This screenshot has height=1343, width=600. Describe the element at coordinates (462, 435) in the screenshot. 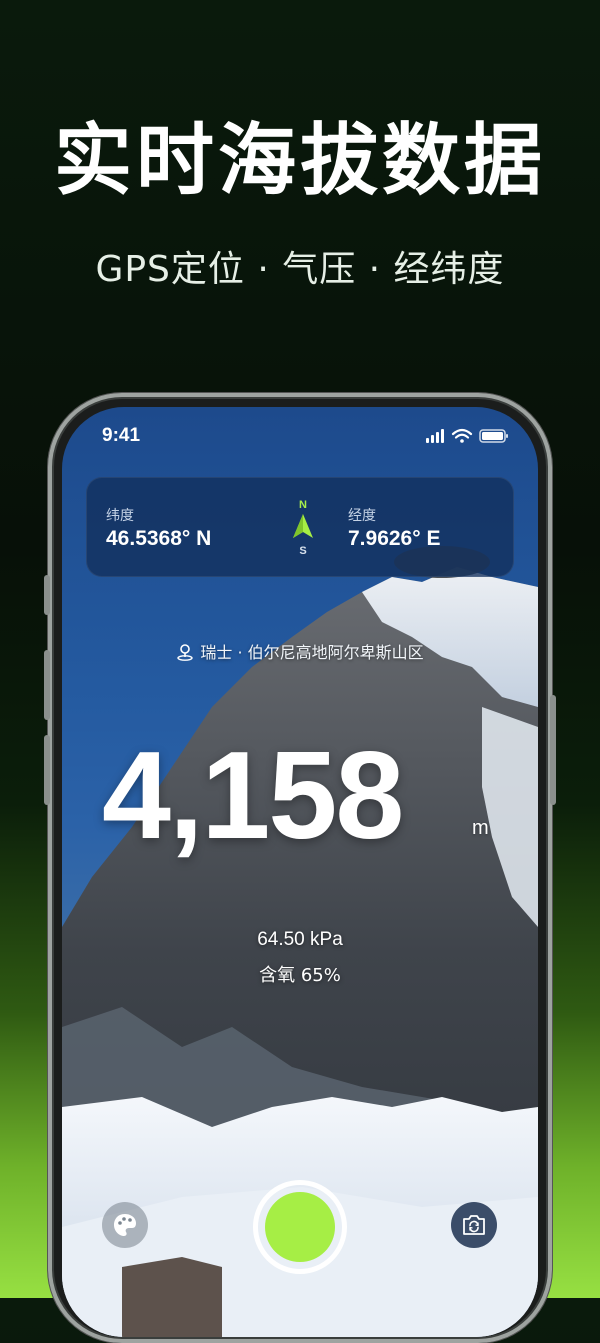

I see `wifi-icon` at that location.